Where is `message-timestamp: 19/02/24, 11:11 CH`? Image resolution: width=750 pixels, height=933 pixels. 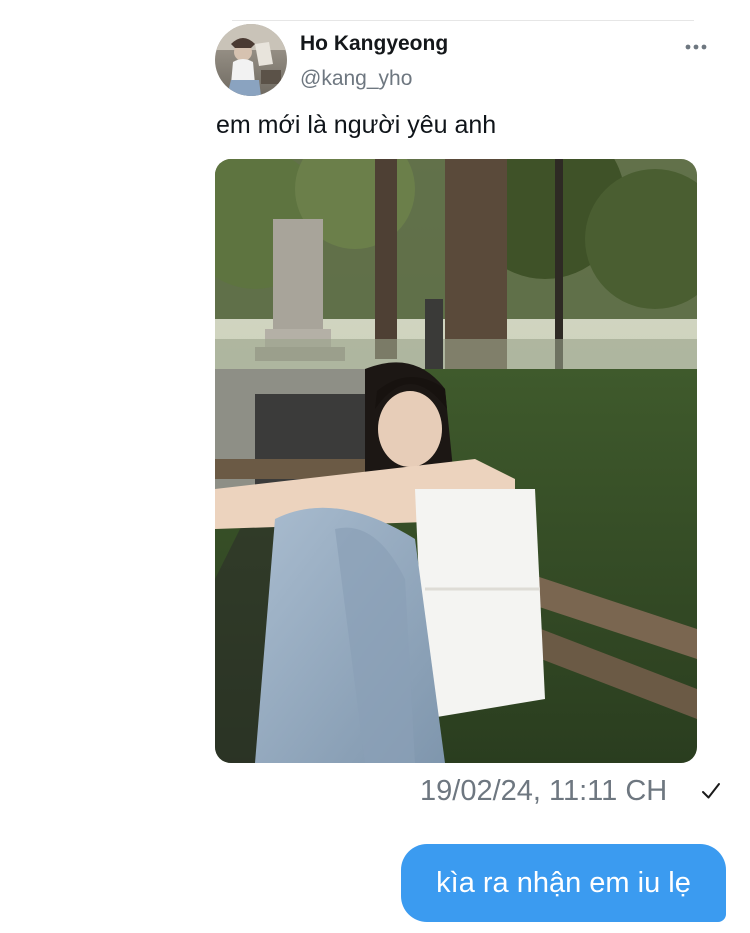
message-timestamp: 19/02/24, 11:11 CH is located at coordinates (544, 791).